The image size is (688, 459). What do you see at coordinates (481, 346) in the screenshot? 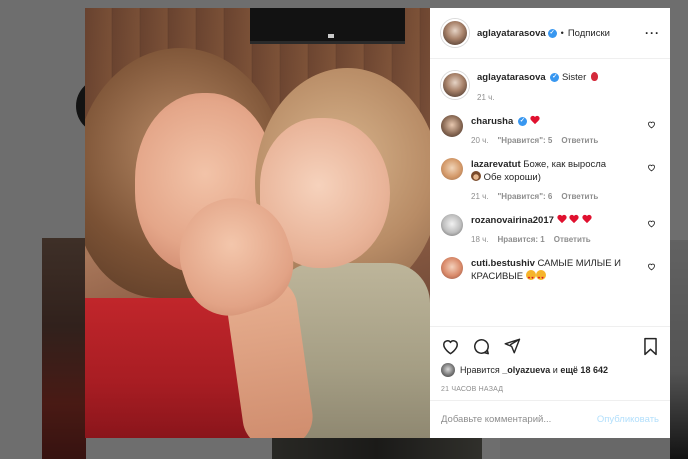
I see `comment-bubble-icon` at bounding box center [481, 346].